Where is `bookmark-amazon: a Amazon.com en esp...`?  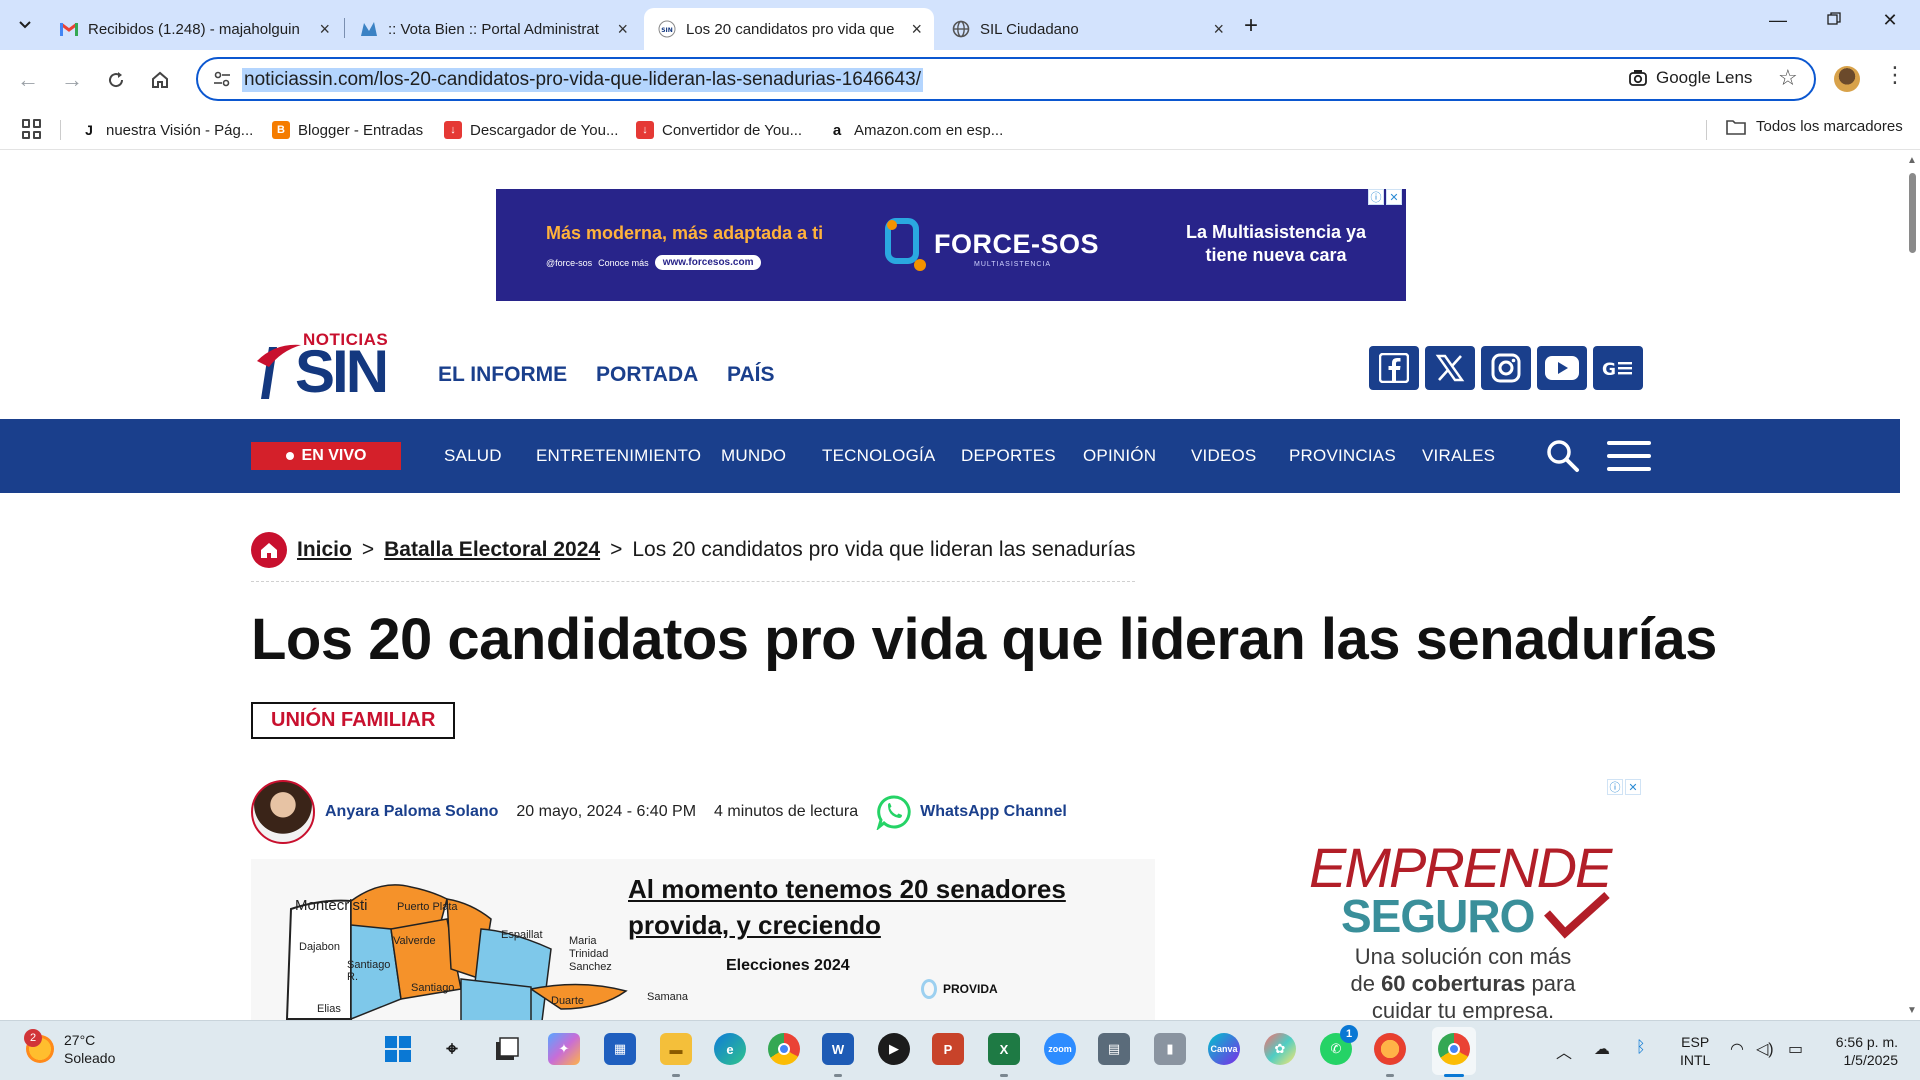 bookmark-amazon: a Amazon.com en esp... is located at coordinates (915, 130).